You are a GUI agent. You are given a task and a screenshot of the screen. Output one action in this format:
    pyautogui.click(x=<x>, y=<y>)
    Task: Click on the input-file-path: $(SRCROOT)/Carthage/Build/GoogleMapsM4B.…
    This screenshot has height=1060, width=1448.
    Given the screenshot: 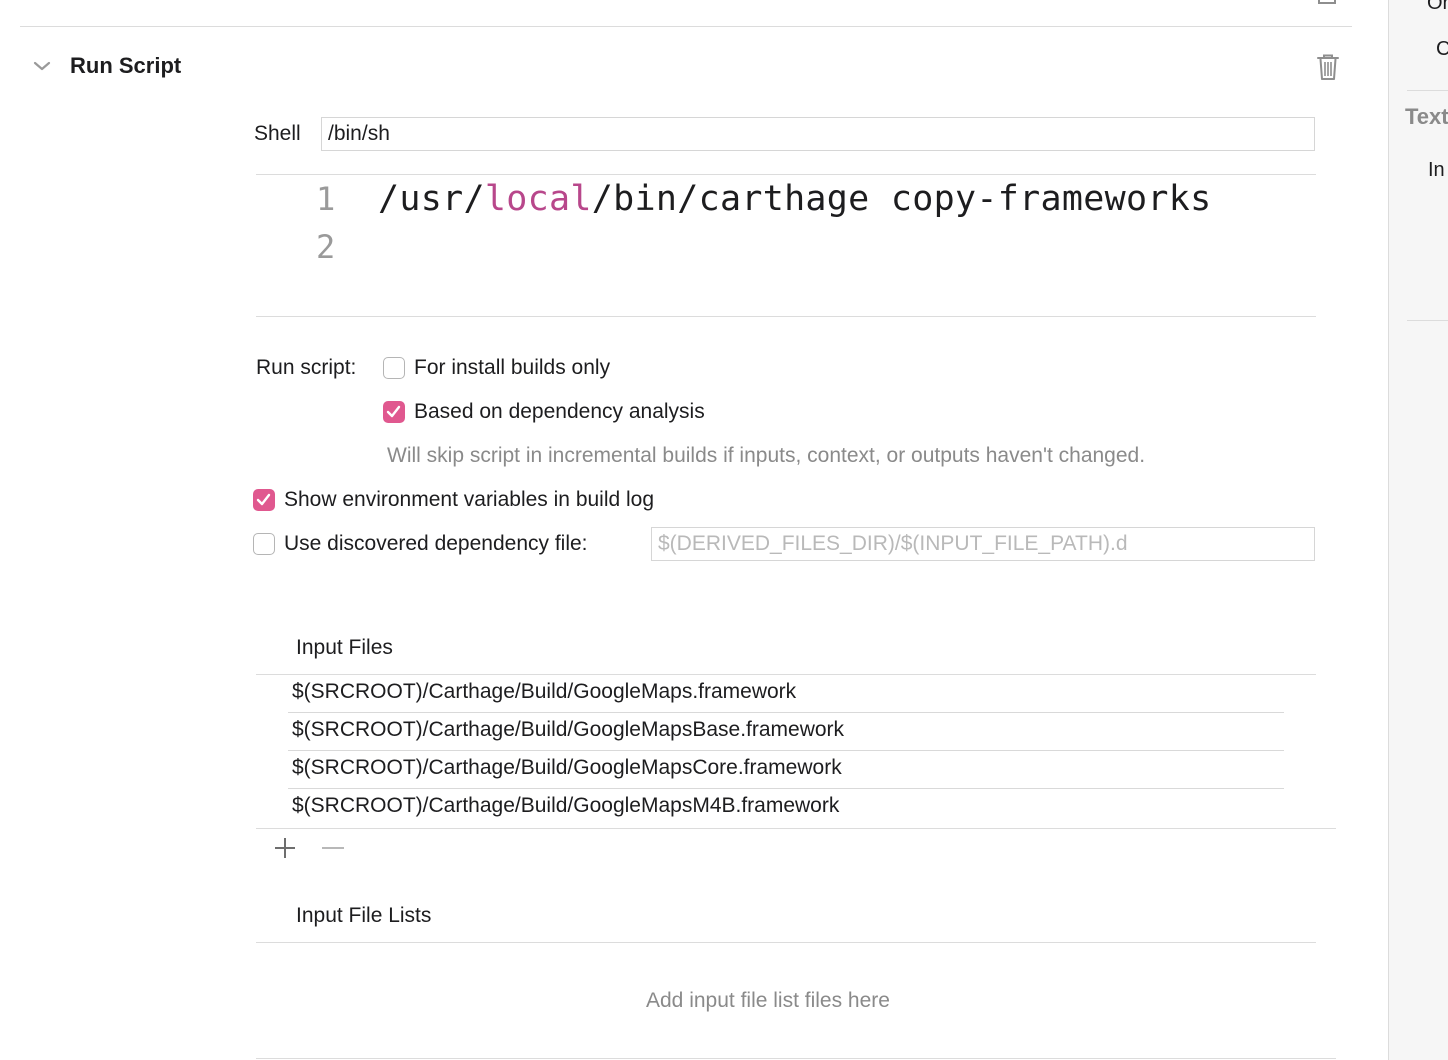 What is the action you would take?
    pyautogui.click(x=566, y=805)
    